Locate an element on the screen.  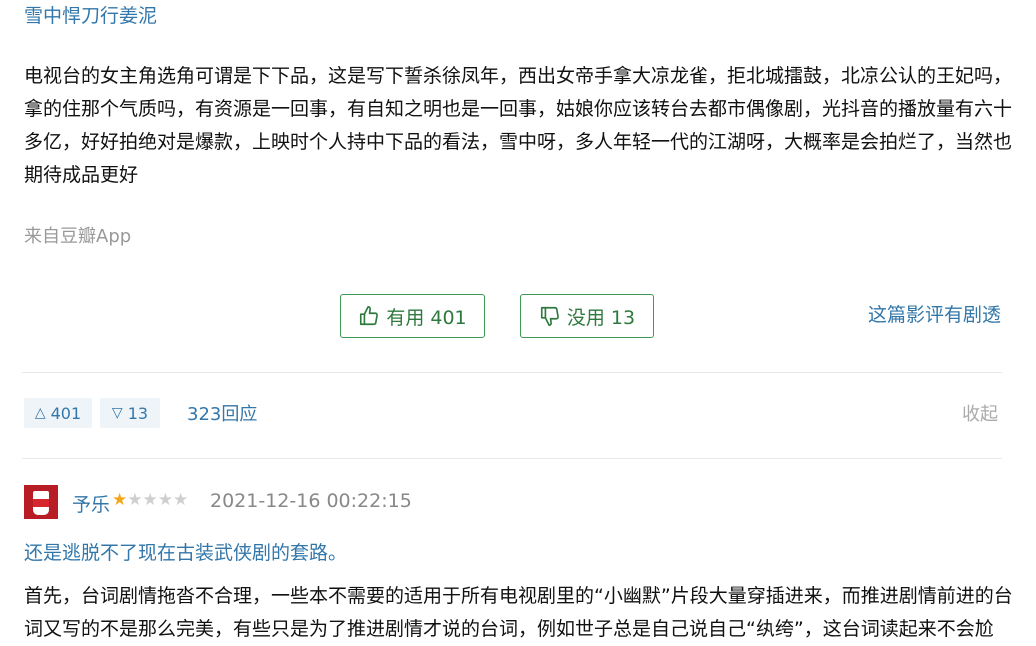
useful-button: 有用 401 is located at coordinates (412, 316).